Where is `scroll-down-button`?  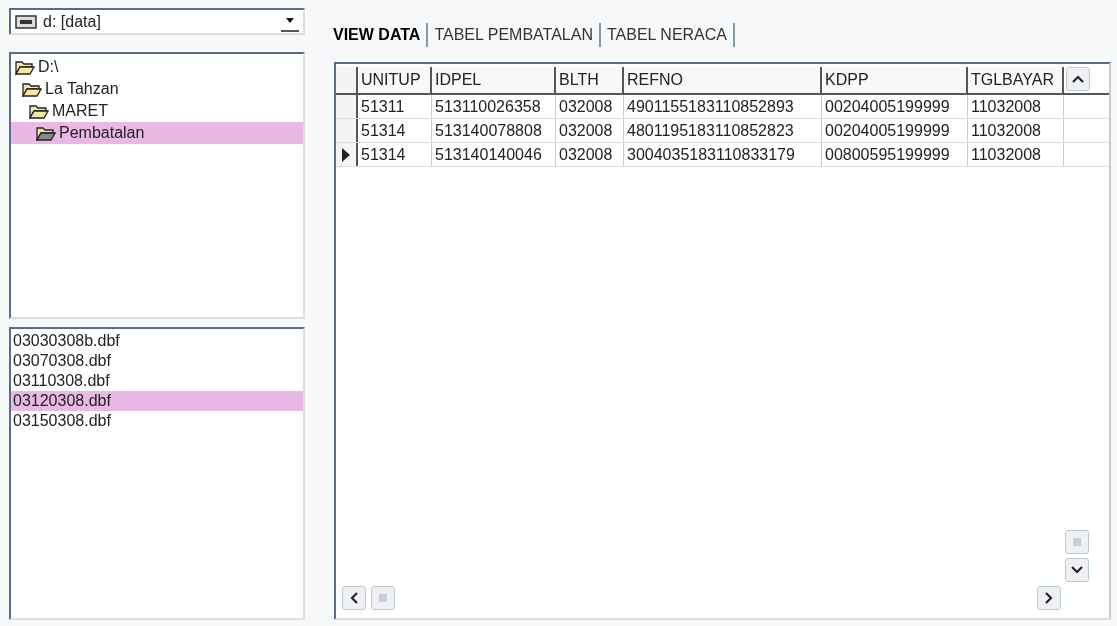
scroll-down-button is located at coordinates (1077, 570).